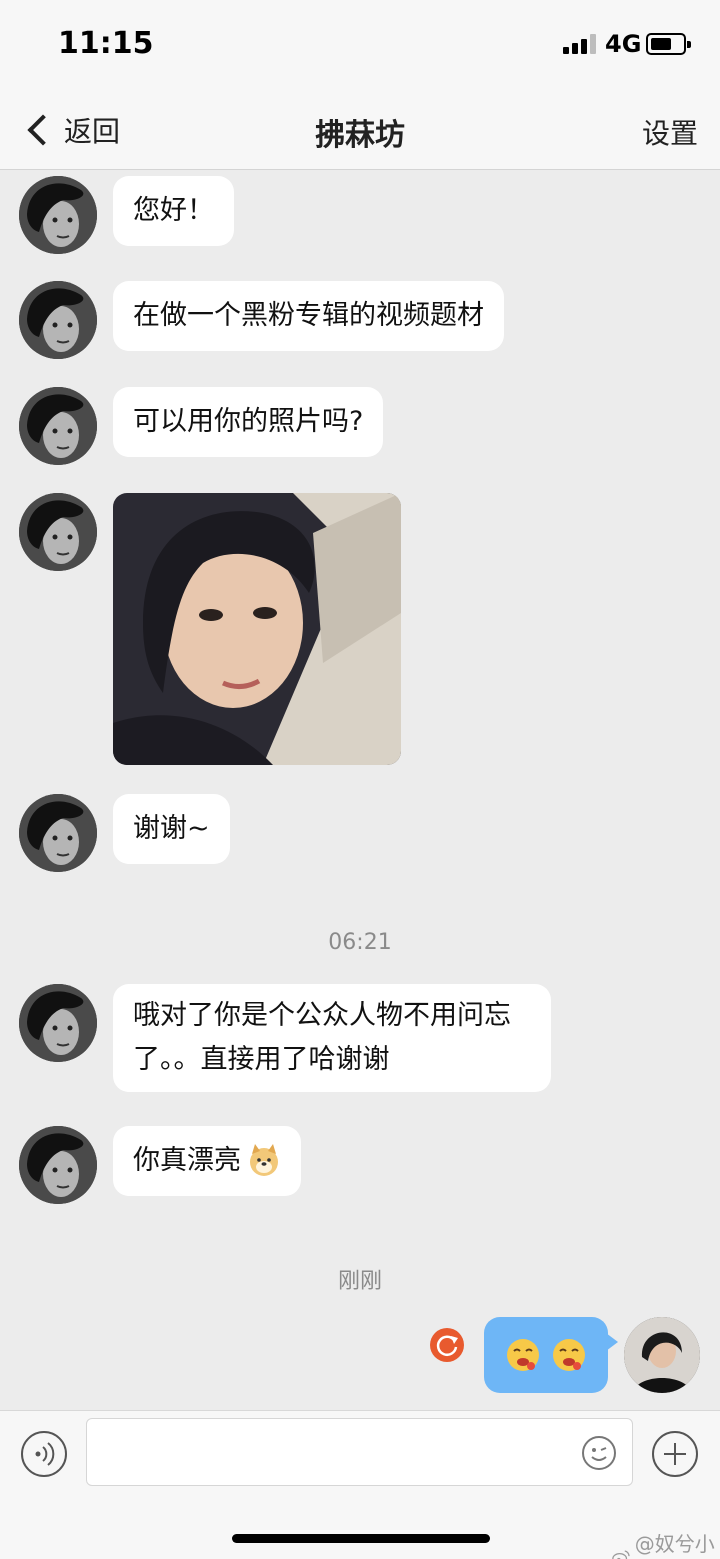  Describe the element at coordinates (257, 629) in the screenshot. I see `photo-message` at that location.